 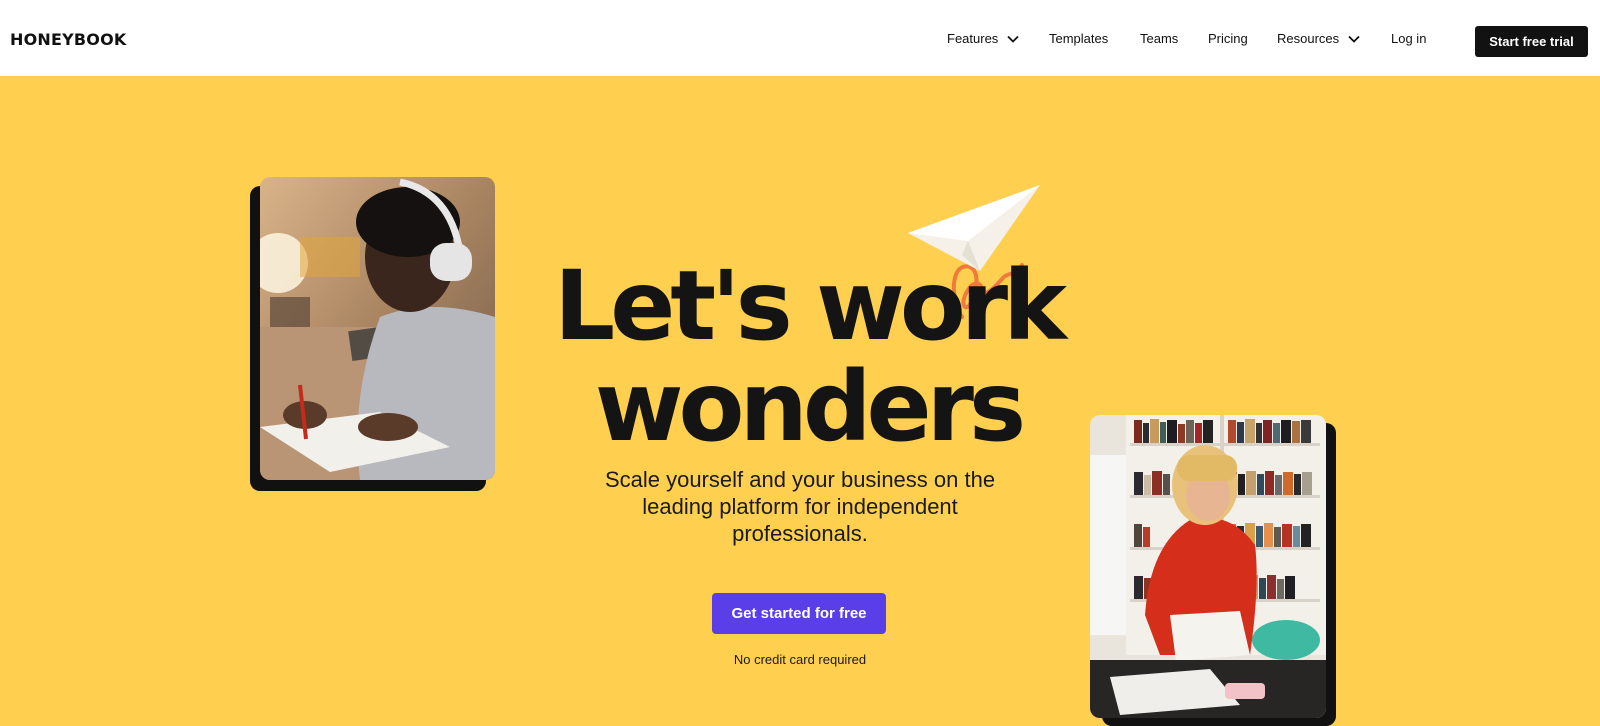 I want to click on start-free-trial-button: Start free trial, so click(x=1531, y=41).